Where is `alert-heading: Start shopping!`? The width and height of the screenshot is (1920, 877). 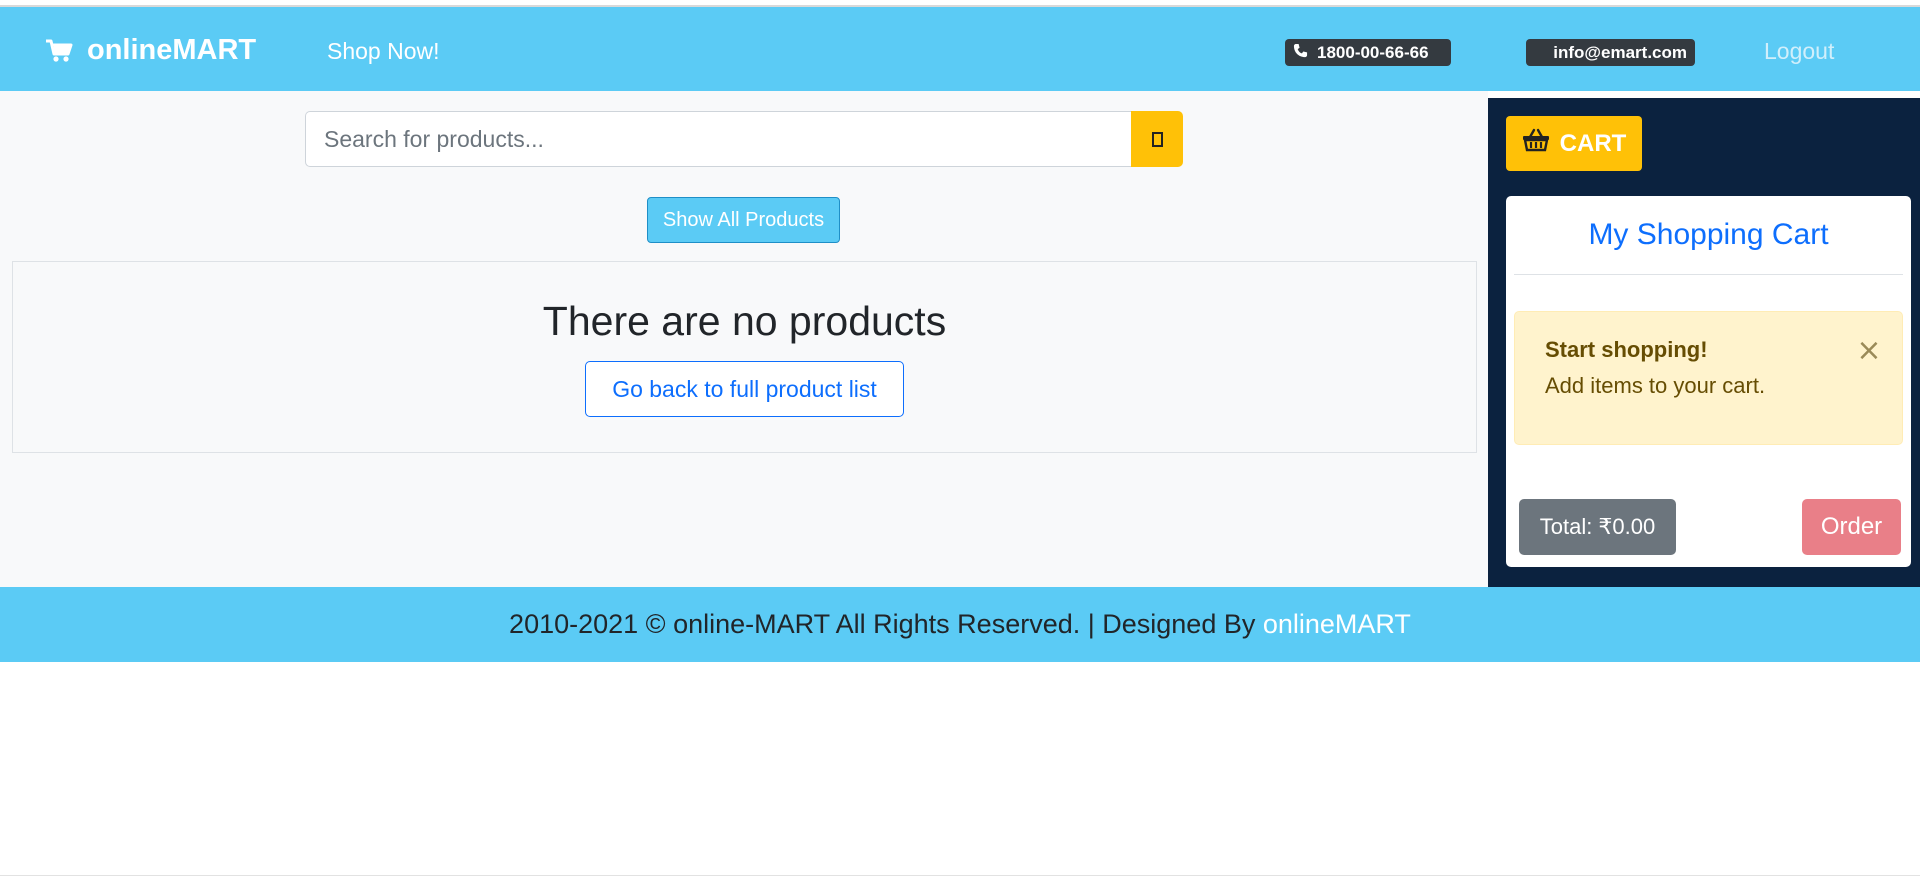 alert-heading: Start shopping! is located at coordinates (1626, 349).